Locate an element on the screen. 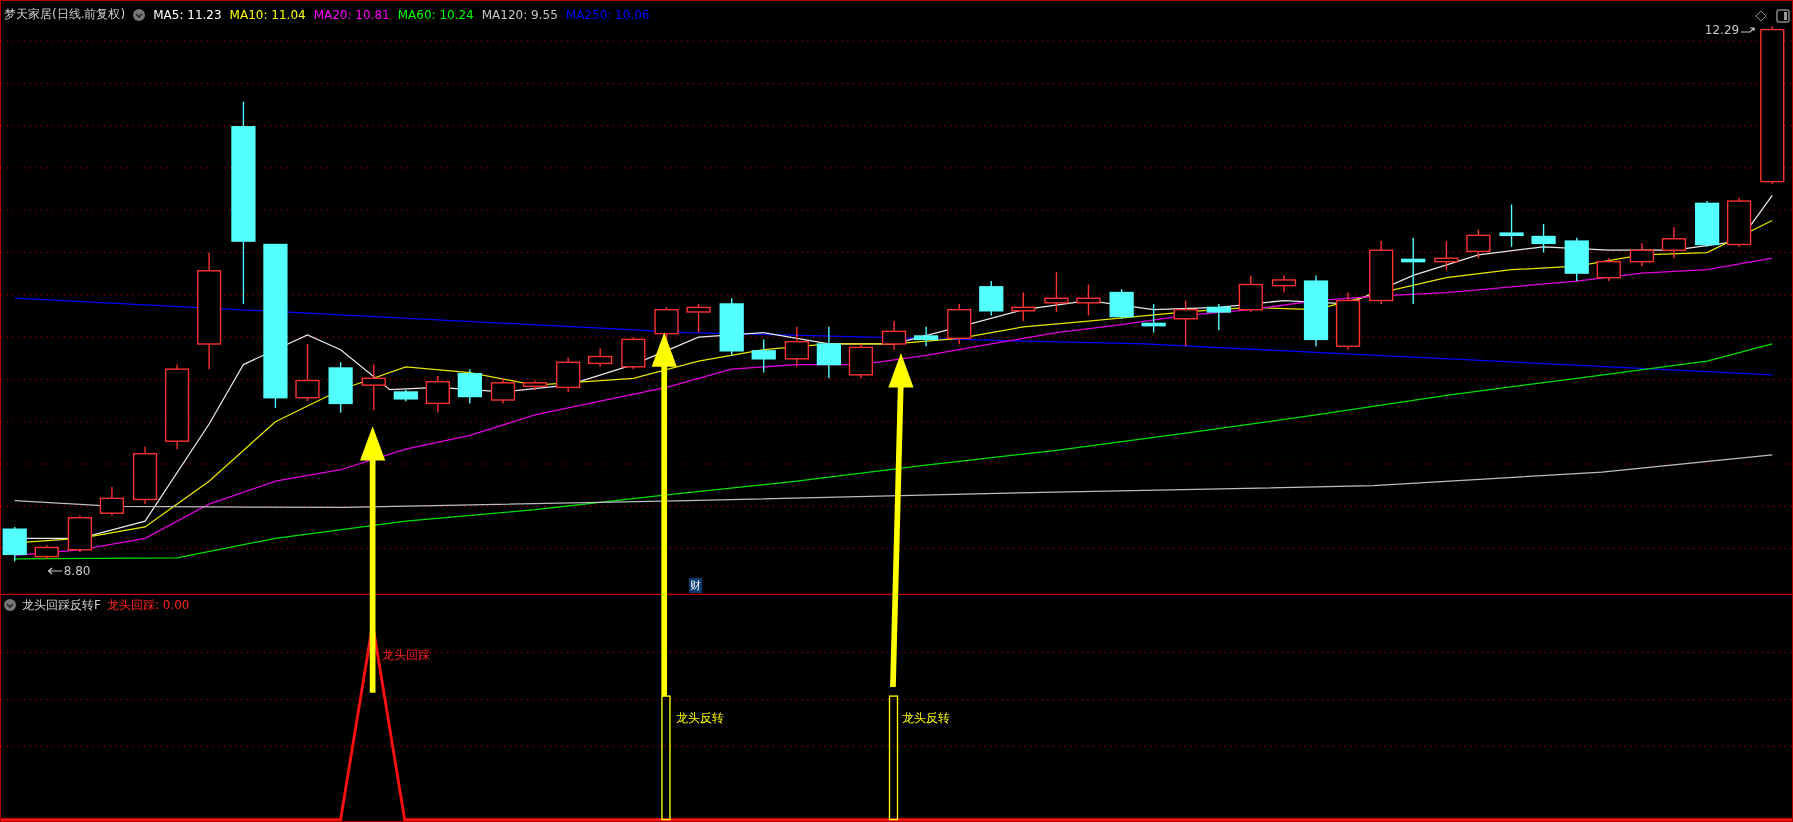  moving-average-value: MA250: 10.06 is located at coordinates (607, 14).